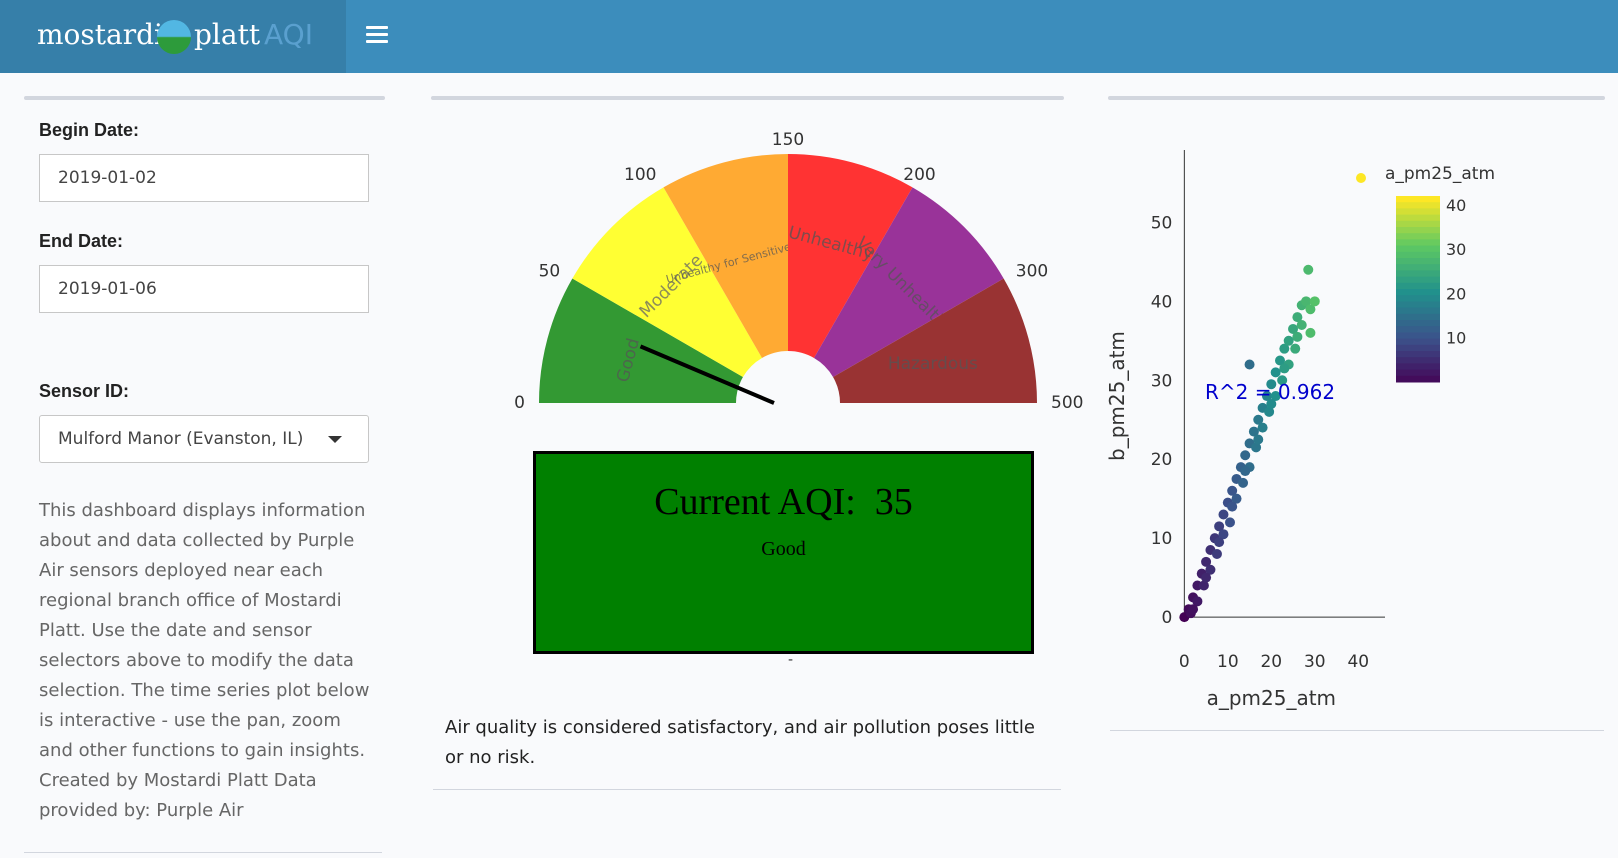 Image resolution: width=1618 pixels, height=858 pixels. What do you see at coordinates (1315, 662) in the screenshot?
I see `x-tick-label: 30` at bounding box center [1315, 662].